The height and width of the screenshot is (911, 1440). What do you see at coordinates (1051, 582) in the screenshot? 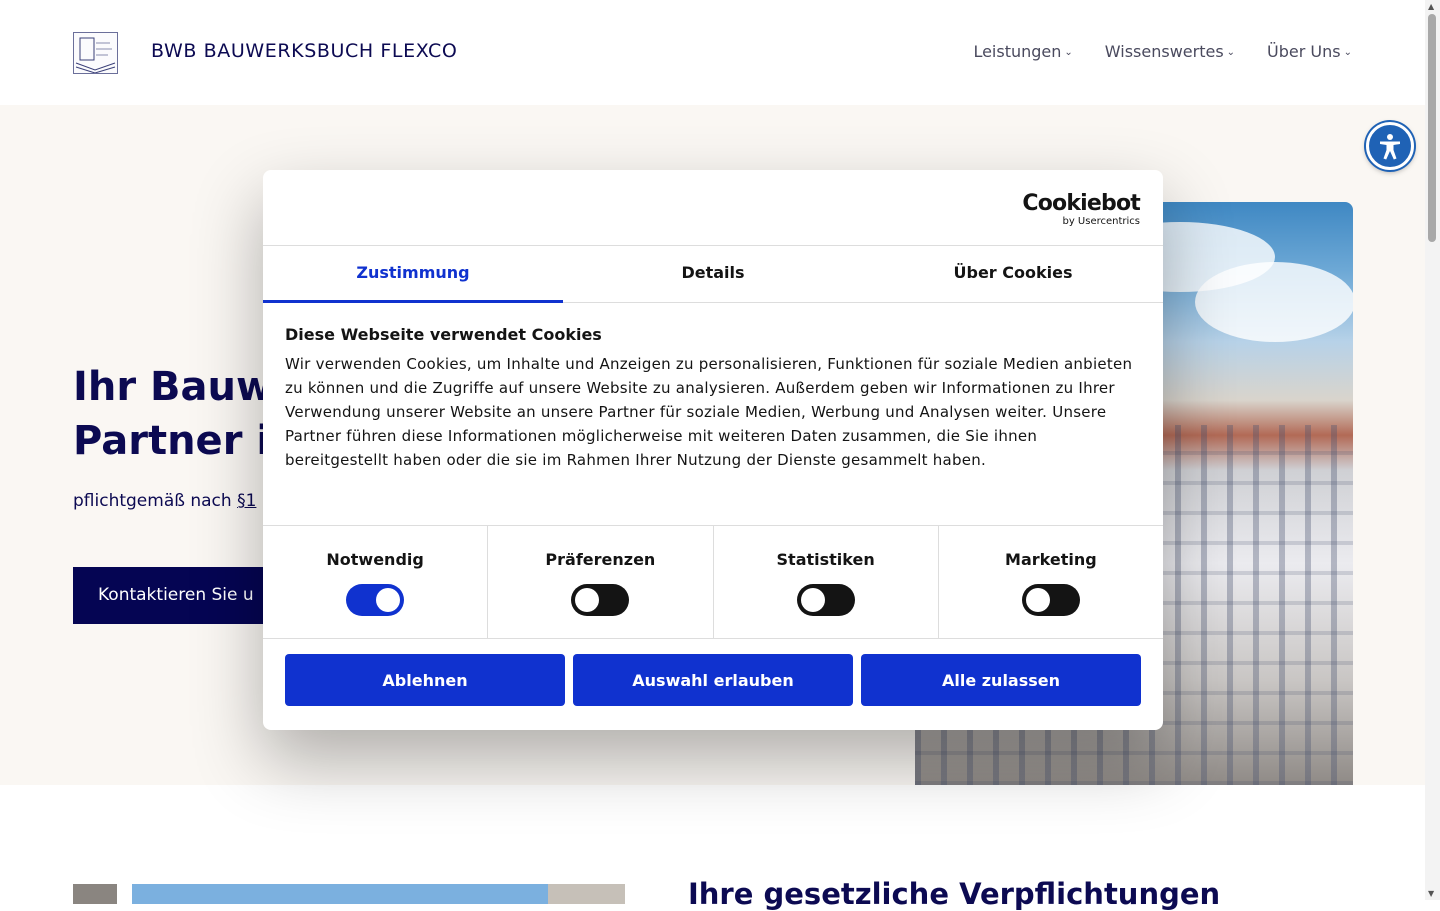
I see `category-marketing: Marketing` at bounding box center [1051, 582].